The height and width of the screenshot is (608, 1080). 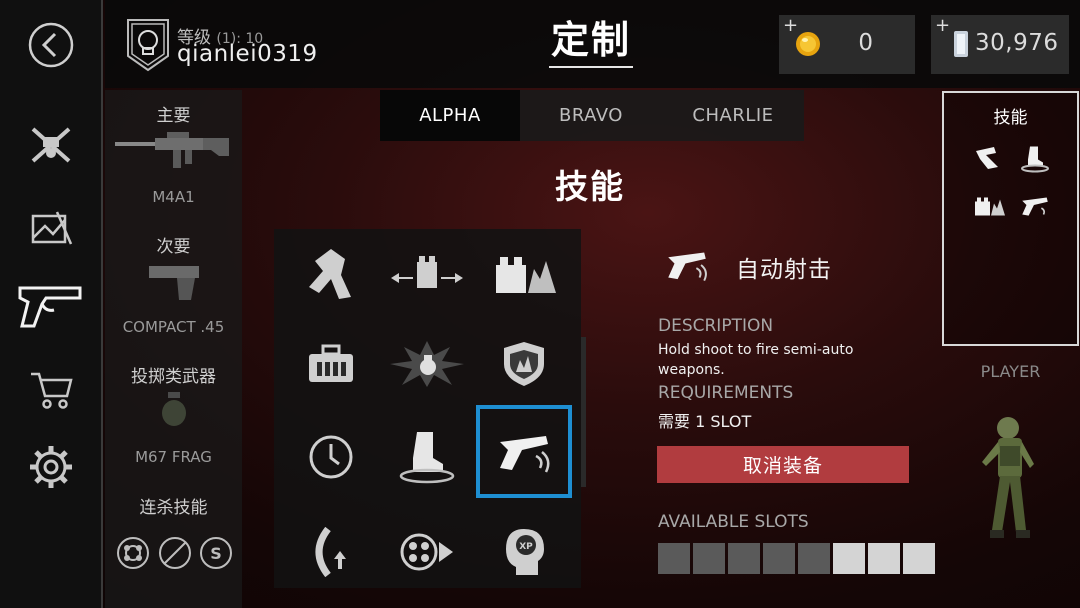 I want to click on gold-amount: 0, so click(x=865, y=43).